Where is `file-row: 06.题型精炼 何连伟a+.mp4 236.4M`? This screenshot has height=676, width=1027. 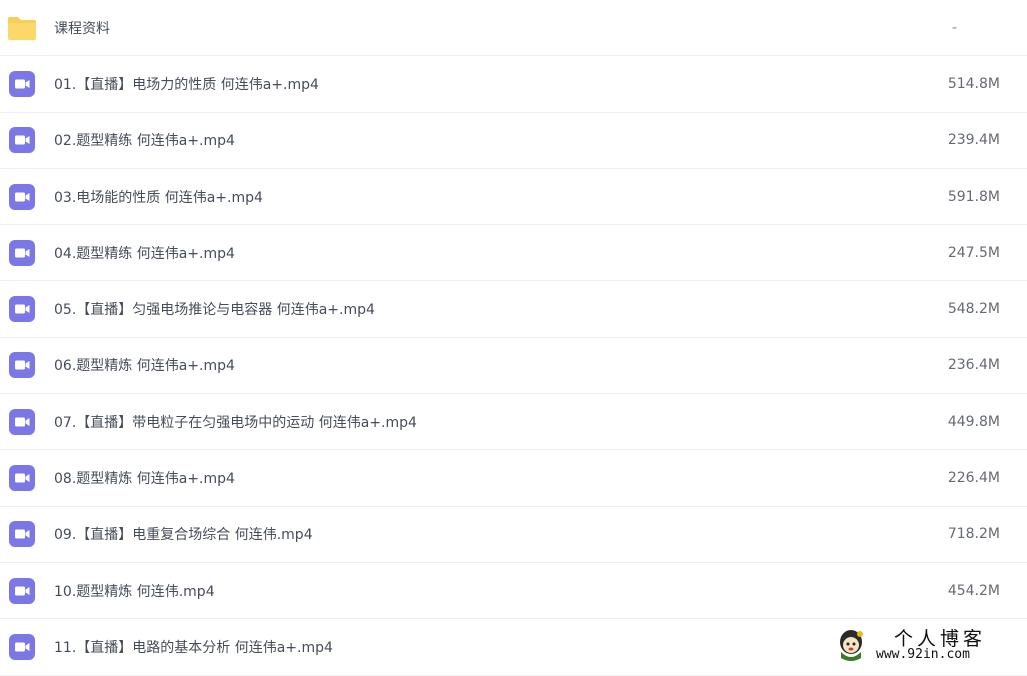 file-row: 06.题型精炼 何连伟a+.mp4 236.4M is located at coordinates (513, 366).